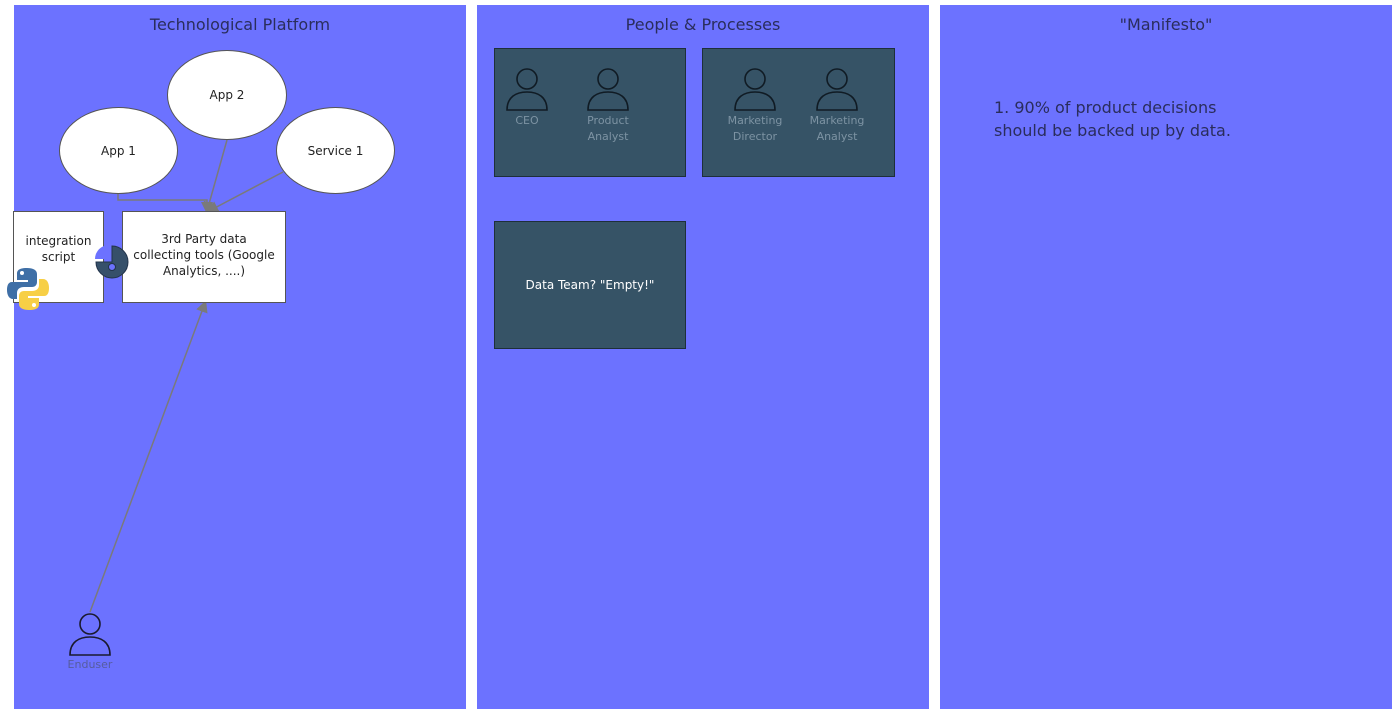  I want to click on panel-title-people: People & Processes, so click(703, 24).